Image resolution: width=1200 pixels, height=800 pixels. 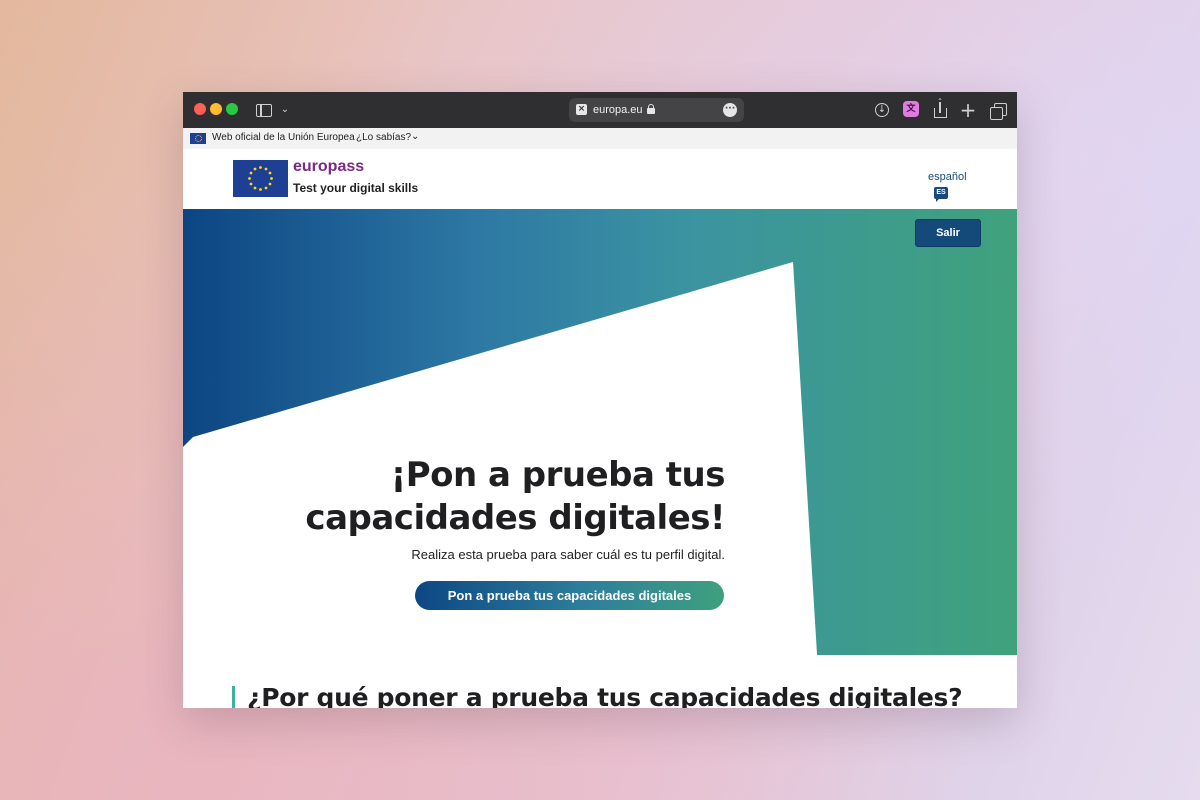 I want to click on browser-toolbar: ⌄ × europa.eu ··· ↓ 文 ˆ +, so click(x=600, y=110).